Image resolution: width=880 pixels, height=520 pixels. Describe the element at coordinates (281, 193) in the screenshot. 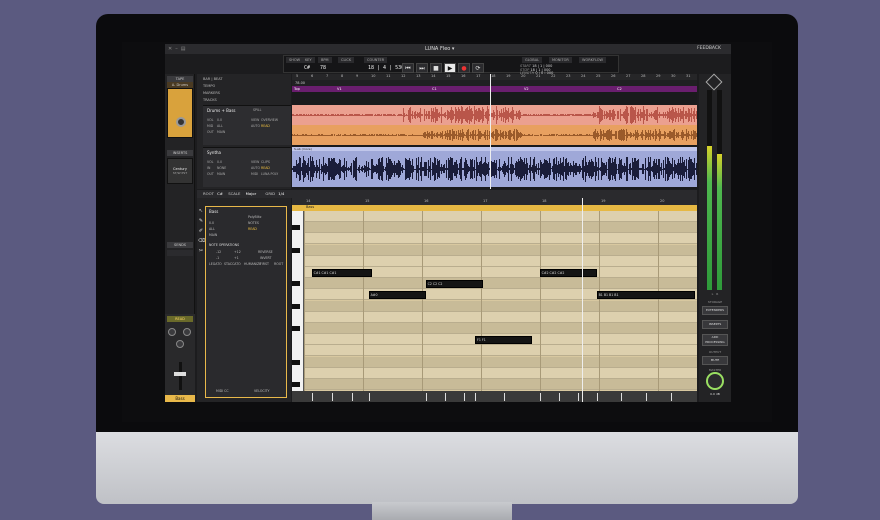

I see `grid-select: 1/4` at that location.